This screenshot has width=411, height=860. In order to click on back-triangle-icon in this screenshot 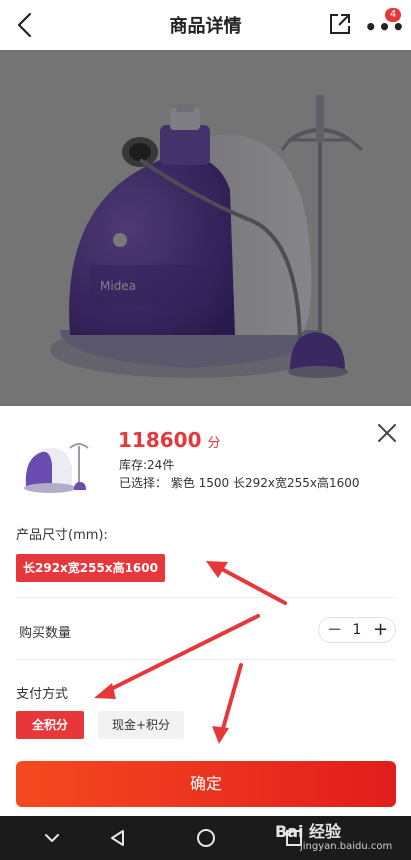, I will do `click(118, 838)`.